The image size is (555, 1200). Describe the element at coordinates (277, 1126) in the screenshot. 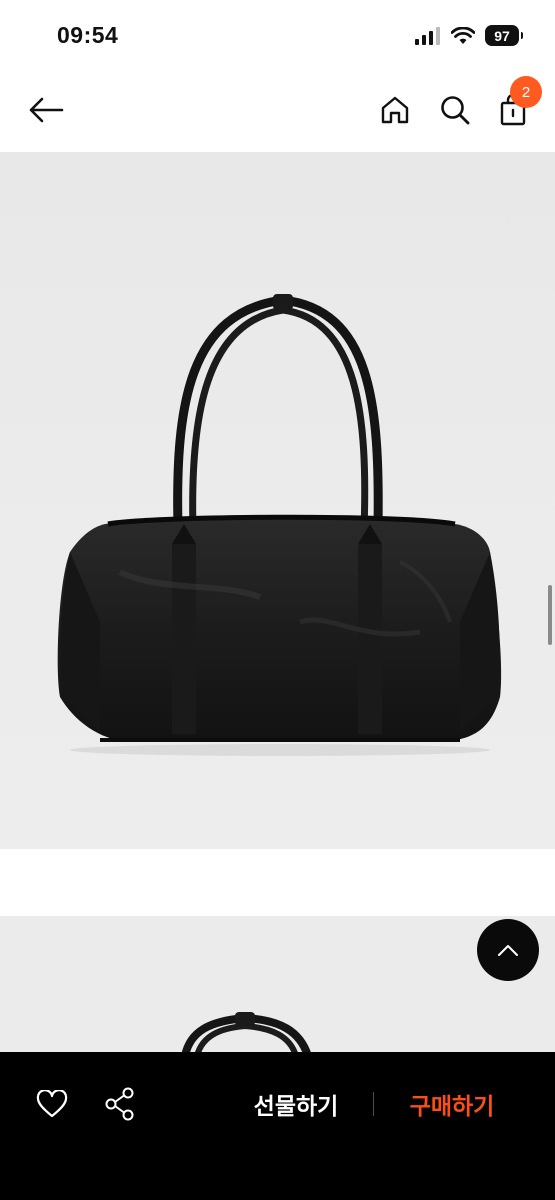

I see `bottom-action-bar: 선물하기 구매하기` at that location.